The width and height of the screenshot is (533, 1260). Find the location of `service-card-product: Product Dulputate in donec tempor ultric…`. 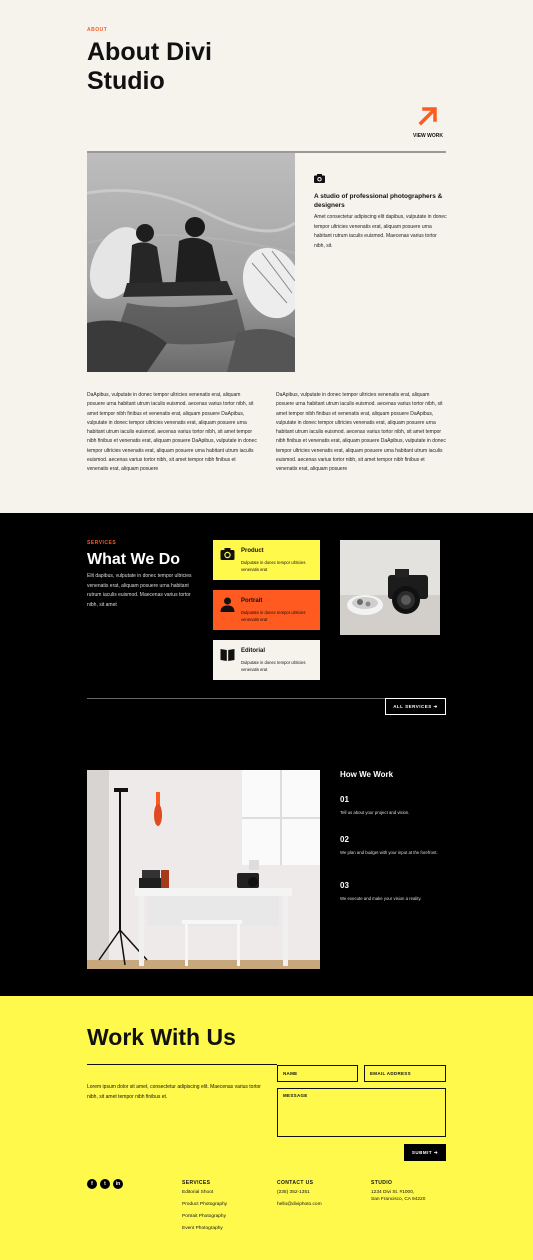

service-card-product: Product Dulputate in donec tempor ultric… is located at coordinates (266, 560).